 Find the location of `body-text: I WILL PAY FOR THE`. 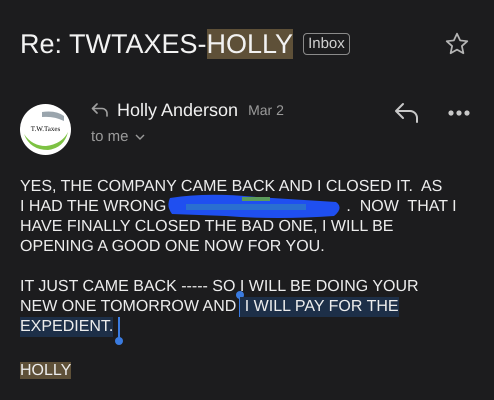

body-text: I WILL PAY FOR THE is located at coordinates (319, 307).